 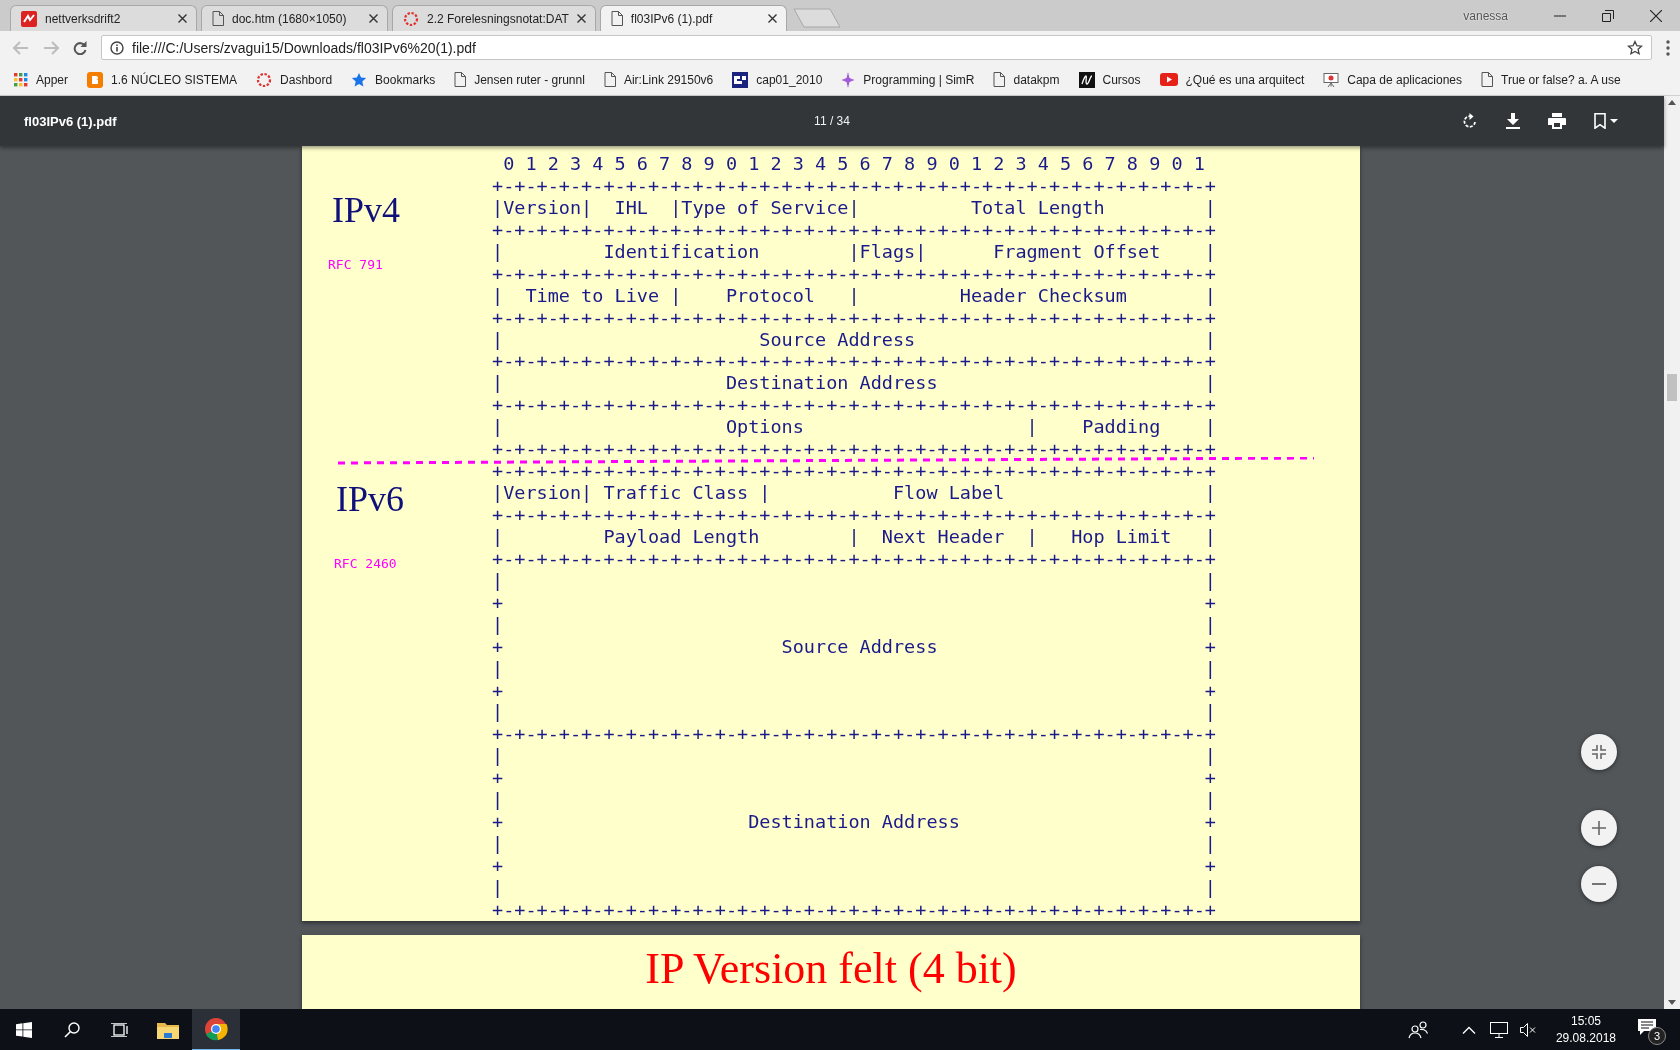 What do you see at coordinates (494, 18) in the screenshot?
I see `browser-tab: 2.2 Forelesningsnotat:DAT` at bounding box center [494, 18].